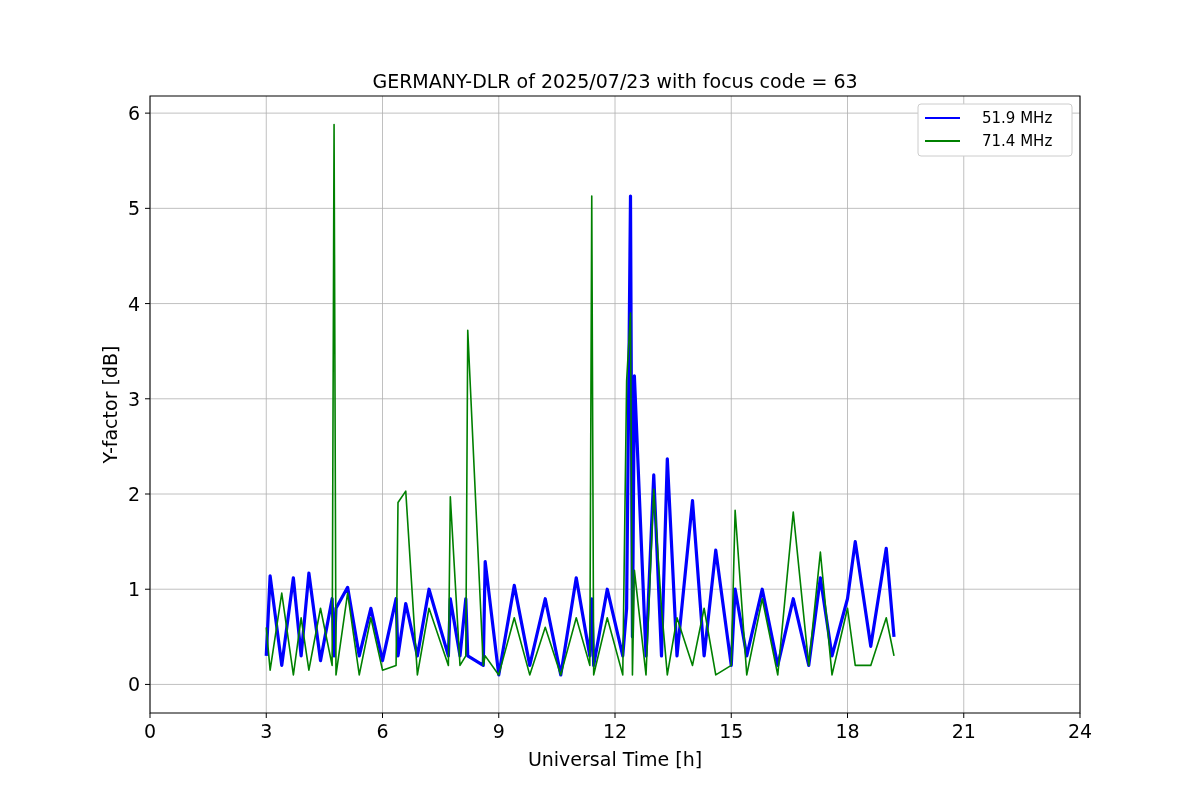  Describe the element at coordinates (615, 81) in the screenshot. I see `chart-title: GERMANY-DLR of 2025/07/23 with focus code = 63` at that location.